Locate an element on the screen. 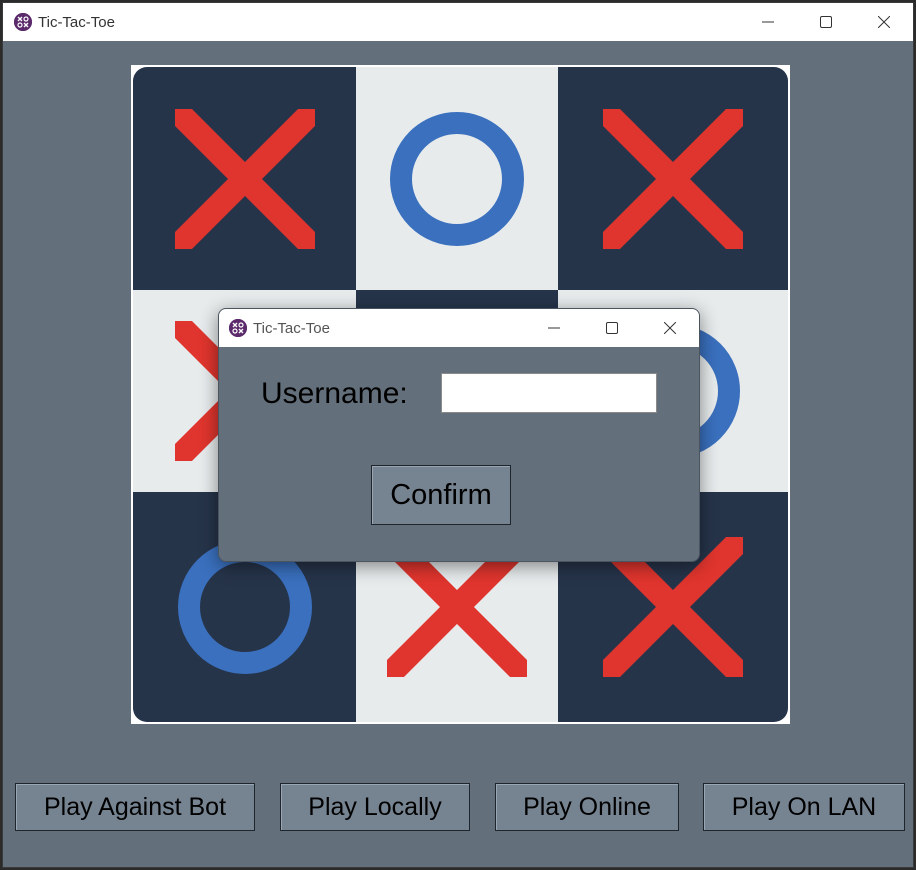 The image size is (916, 870). dialog-maximize-button is located at coordinates (612, 328).